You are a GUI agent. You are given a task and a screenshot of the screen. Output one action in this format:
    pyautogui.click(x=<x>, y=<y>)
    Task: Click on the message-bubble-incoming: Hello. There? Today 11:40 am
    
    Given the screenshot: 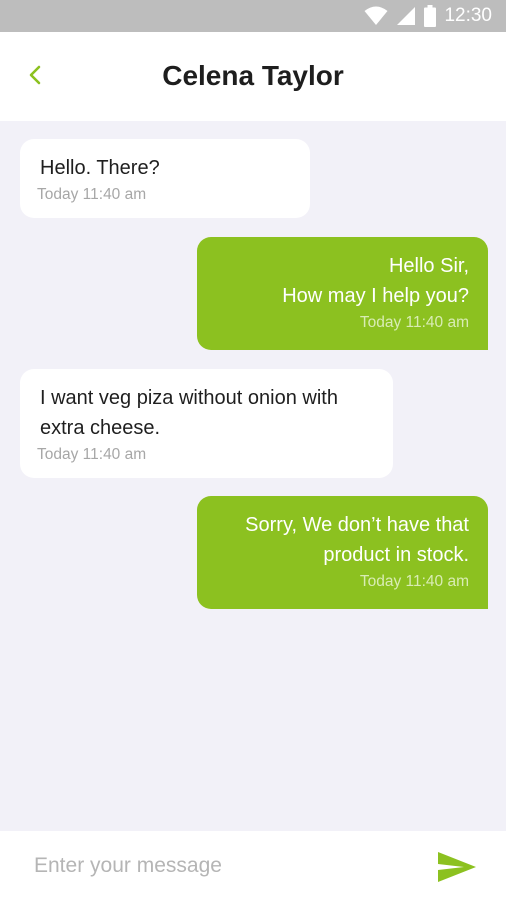 What is the action you would take?
    pyautogui.click(x=165, y=178)
    